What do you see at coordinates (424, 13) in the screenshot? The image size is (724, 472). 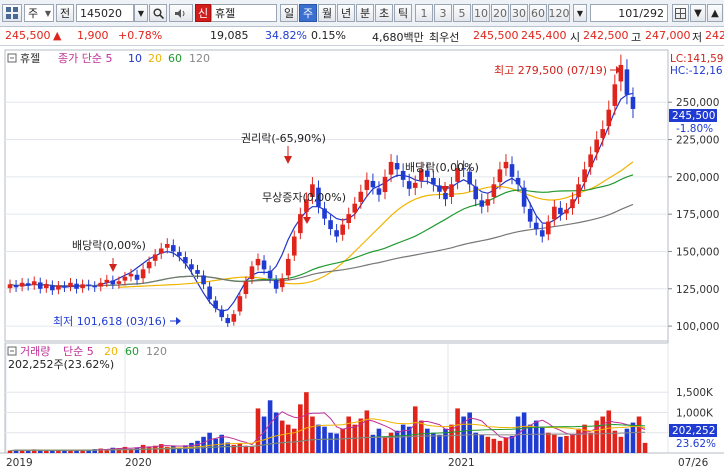 I see `interval-button-1: 1` at bounding box center [424, 13].